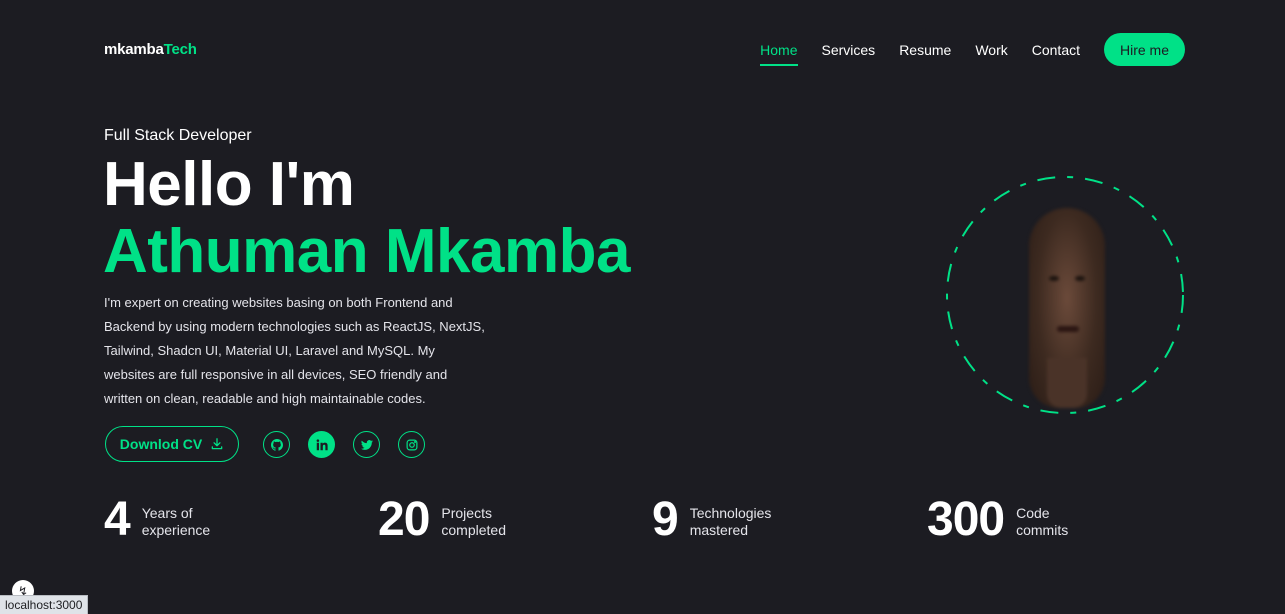  Describe the element at coordinates (466, 512) in the screenshot. I see `stat-label-line1: Projects` at that location.